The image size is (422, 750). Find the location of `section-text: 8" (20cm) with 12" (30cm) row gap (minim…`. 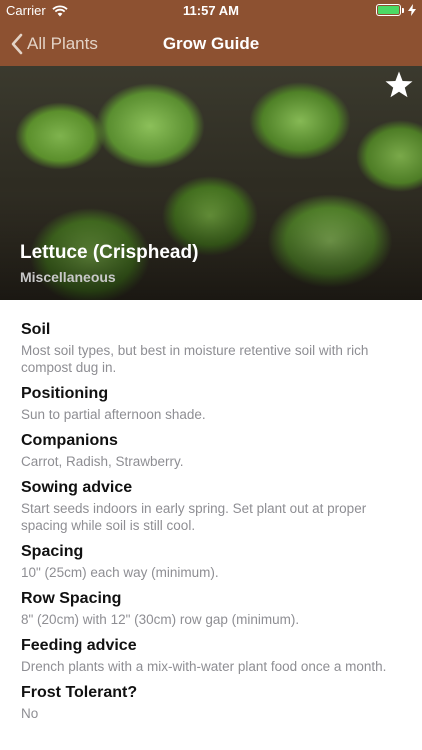

section-text: 8" (20cm) with 12" (30cm) row gap (minim… is located at coordinates (160, 619).